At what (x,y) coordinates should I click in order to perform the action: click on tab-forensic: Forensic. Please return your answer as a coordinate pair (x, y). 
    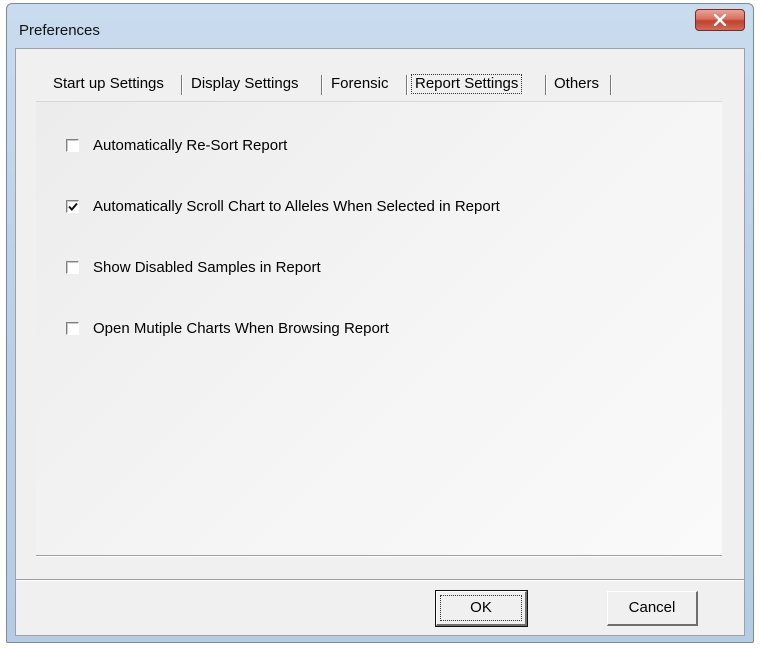
    Looking at the image, I should click on (360, 84).